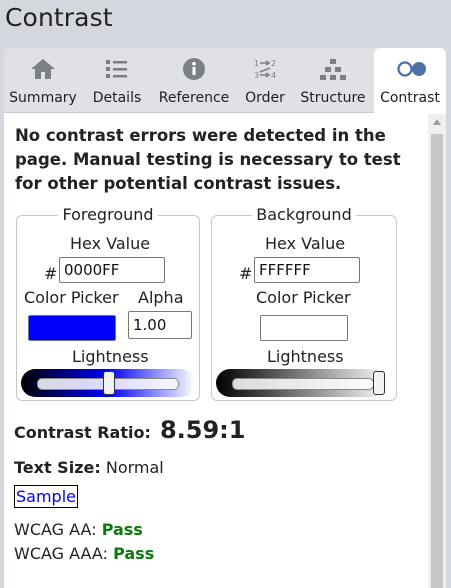  Describe the element at coordinates (112, 270) in the screenshot. I see `foreground-hex-input` at that location.